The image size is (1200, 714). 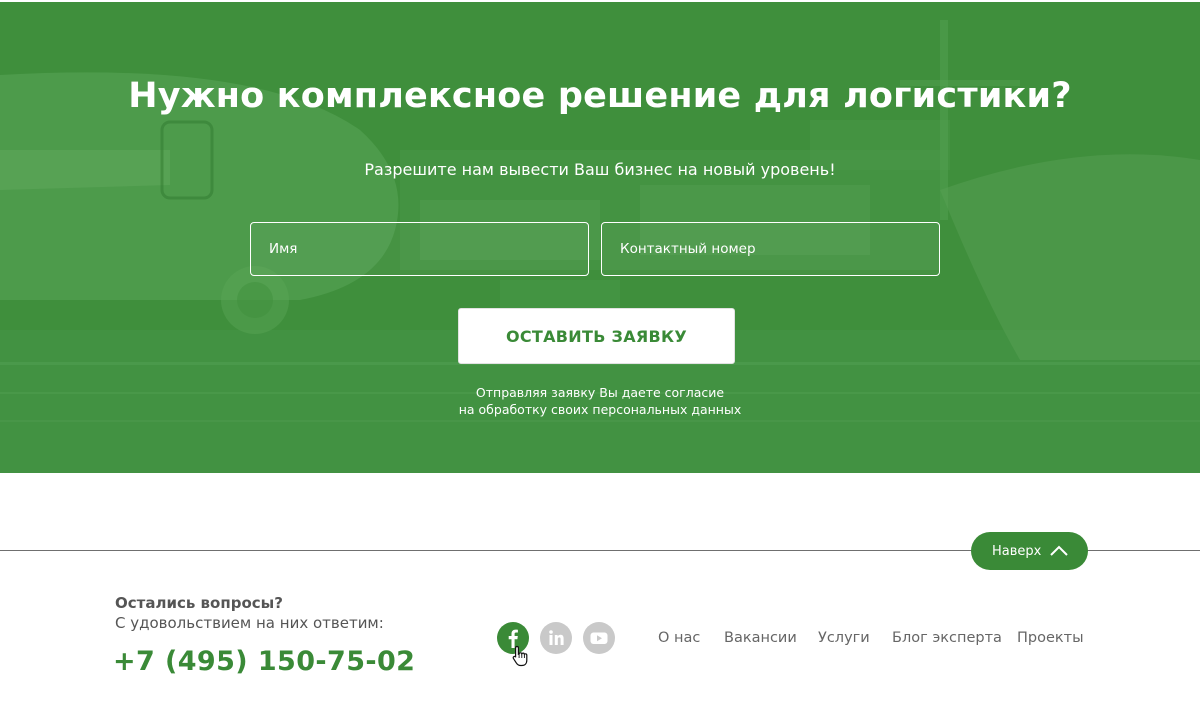 I want to click on youtube-link, so click(x=599, y=638).